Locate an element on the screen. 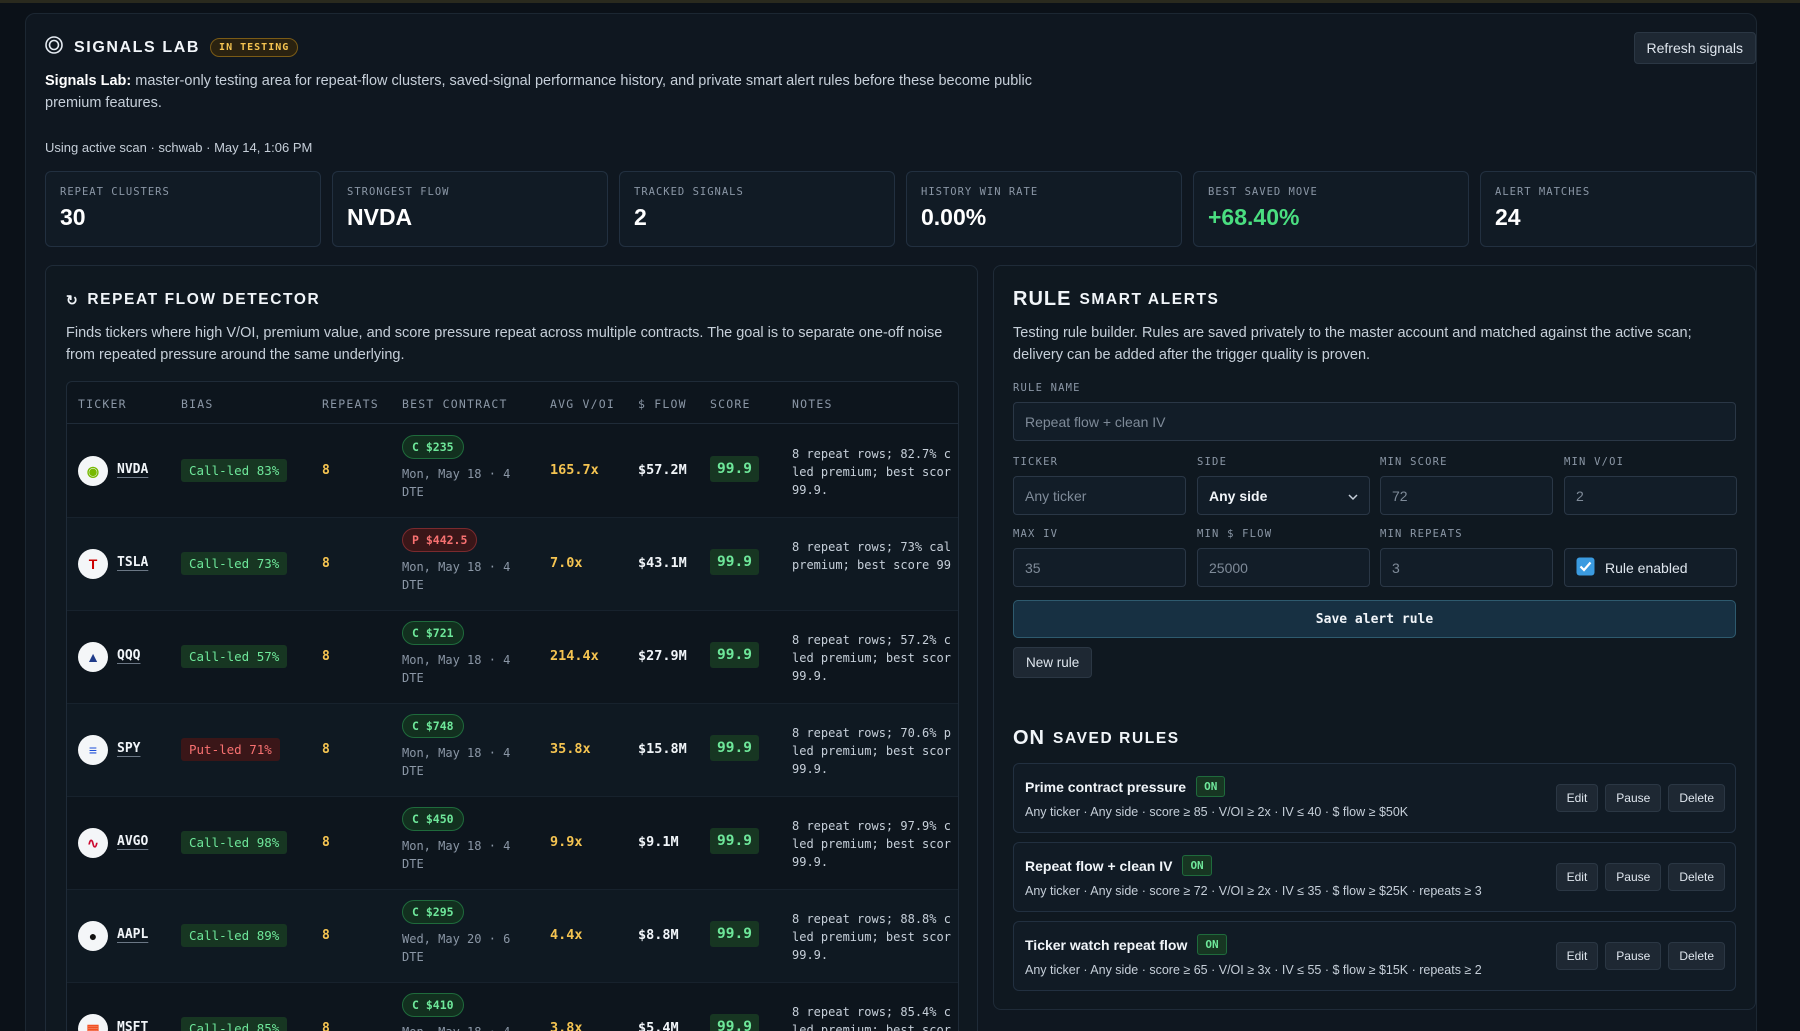 This screenshot has width=1800, height=1031. saved-rule-name: Prime contract pressure is located at coordinates (1106, 786).